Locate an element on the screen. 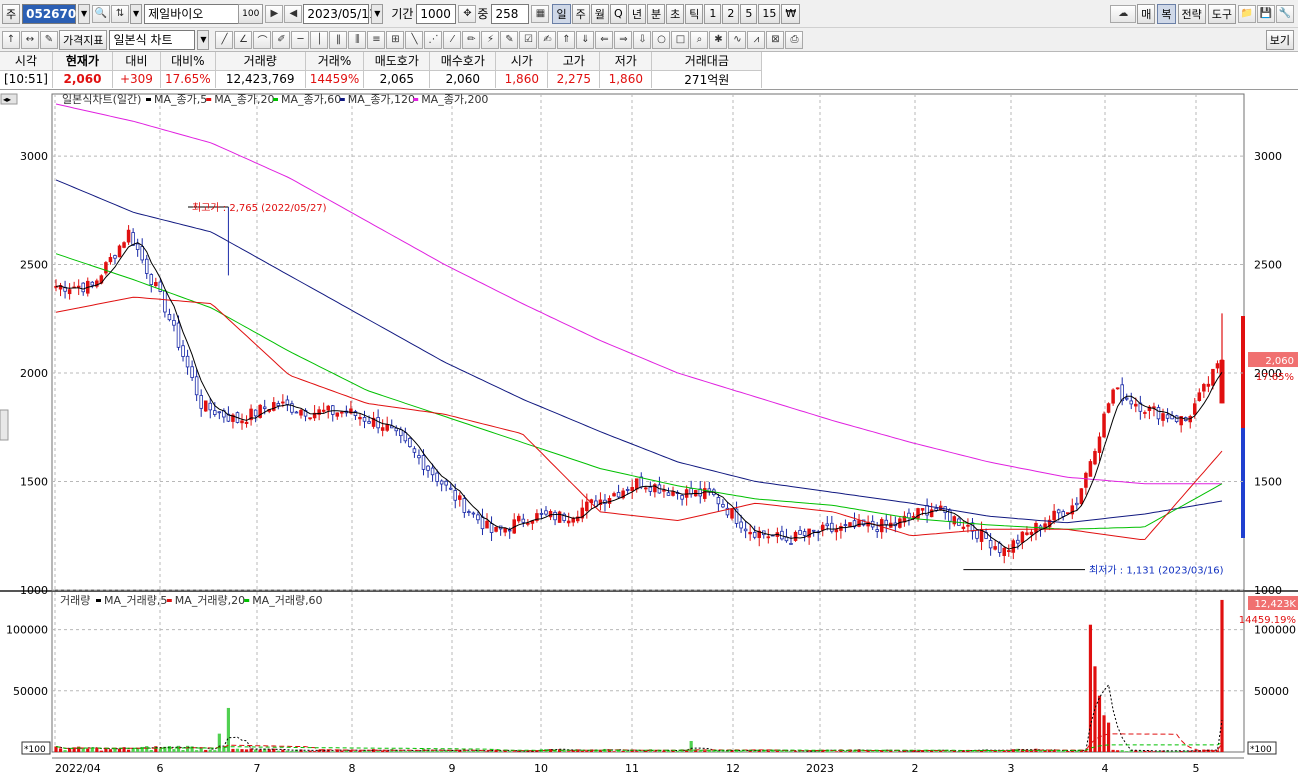  angle-icon: ∠ is located at coordinates (243, 39).